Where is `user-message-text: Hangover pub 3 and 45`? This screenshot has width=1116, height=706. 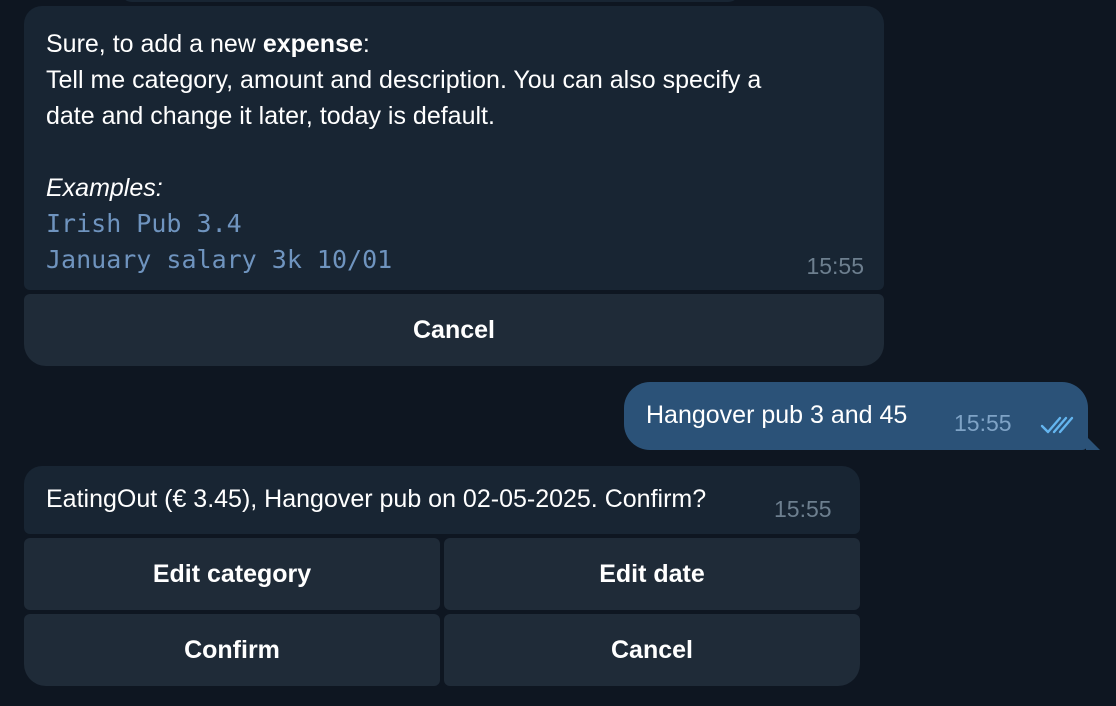
user-message-text: Hangover pub 3 and 45 is located at coordinates (777, 415).